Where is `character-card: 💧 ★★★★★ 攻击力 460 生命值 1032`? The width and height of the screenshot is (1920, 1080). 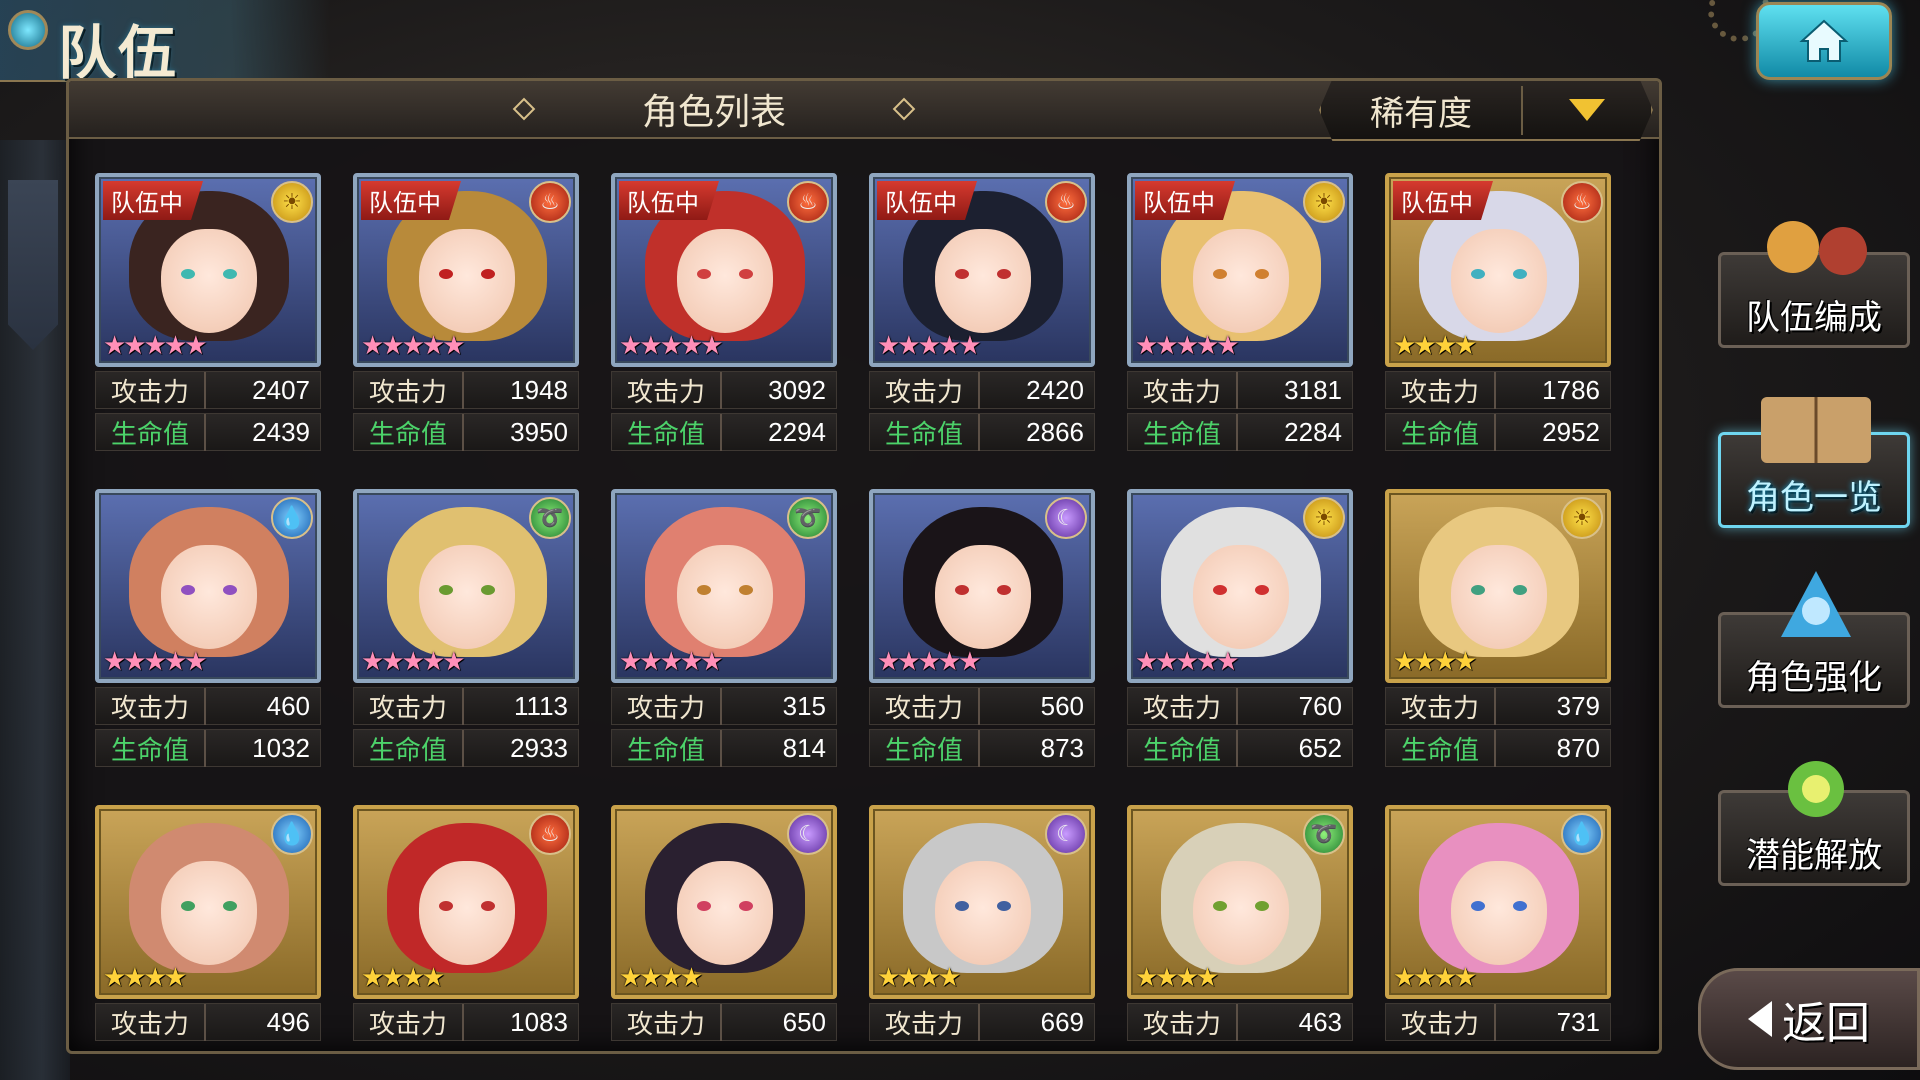
character-card: 💧 ★★★★★ 攻击力 460 生命值 1032 is located at coordinates (208, 628).